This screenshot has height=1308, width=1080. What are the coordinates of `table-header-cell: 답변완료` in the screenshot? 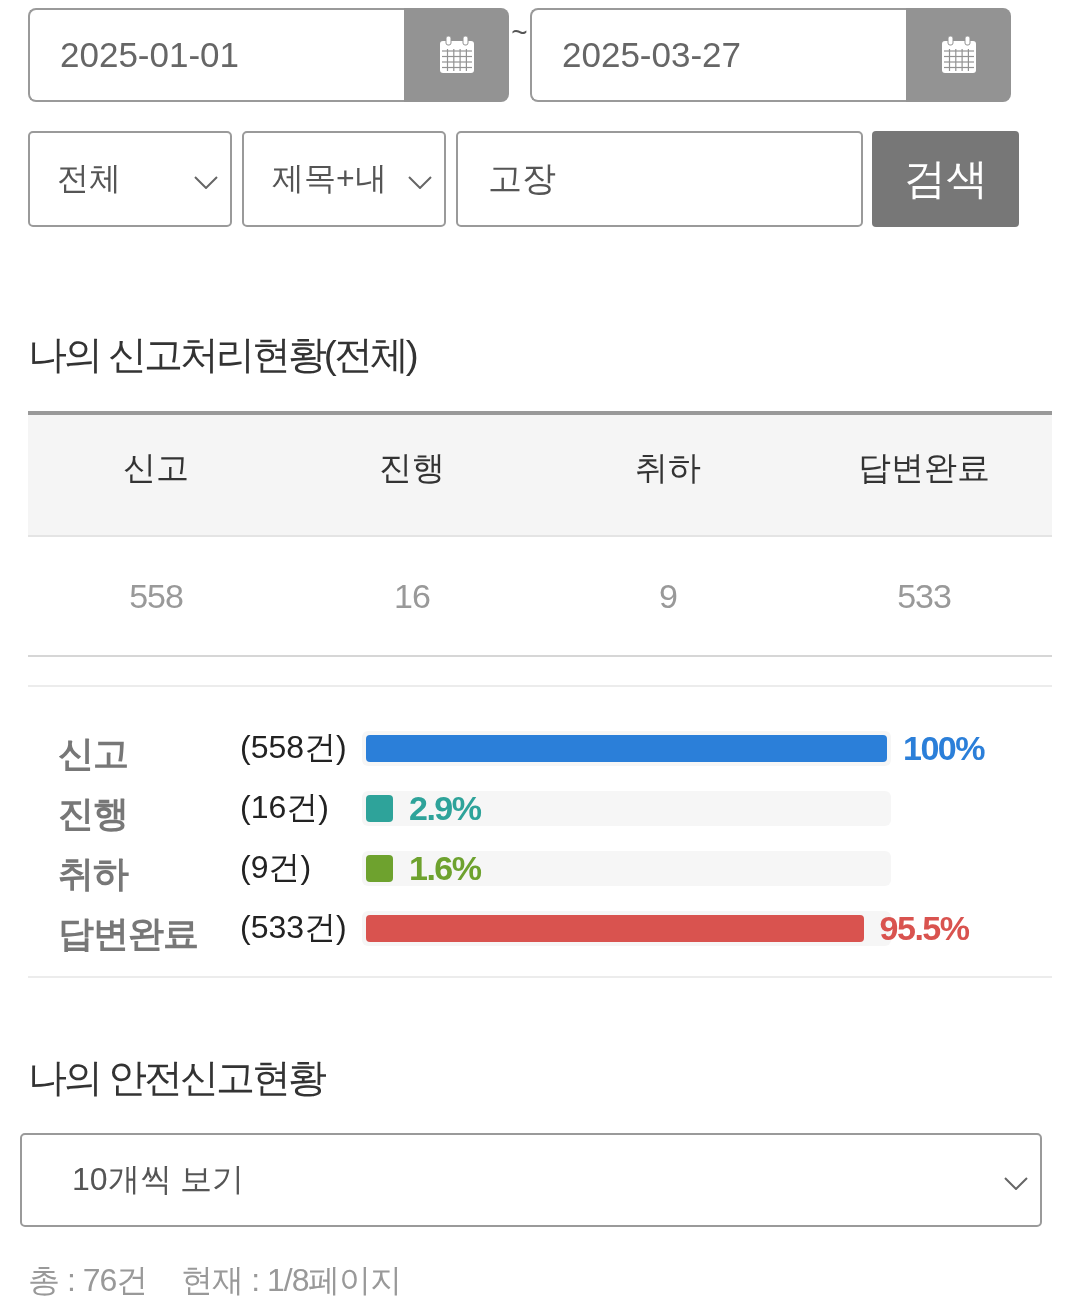 It's located at (924, 475).